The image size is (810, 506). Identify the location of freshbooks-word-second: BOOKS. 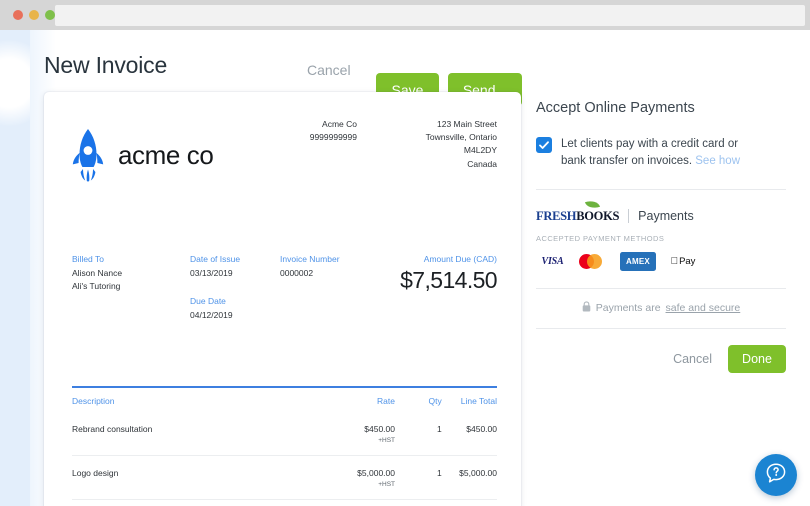
(598, 216).